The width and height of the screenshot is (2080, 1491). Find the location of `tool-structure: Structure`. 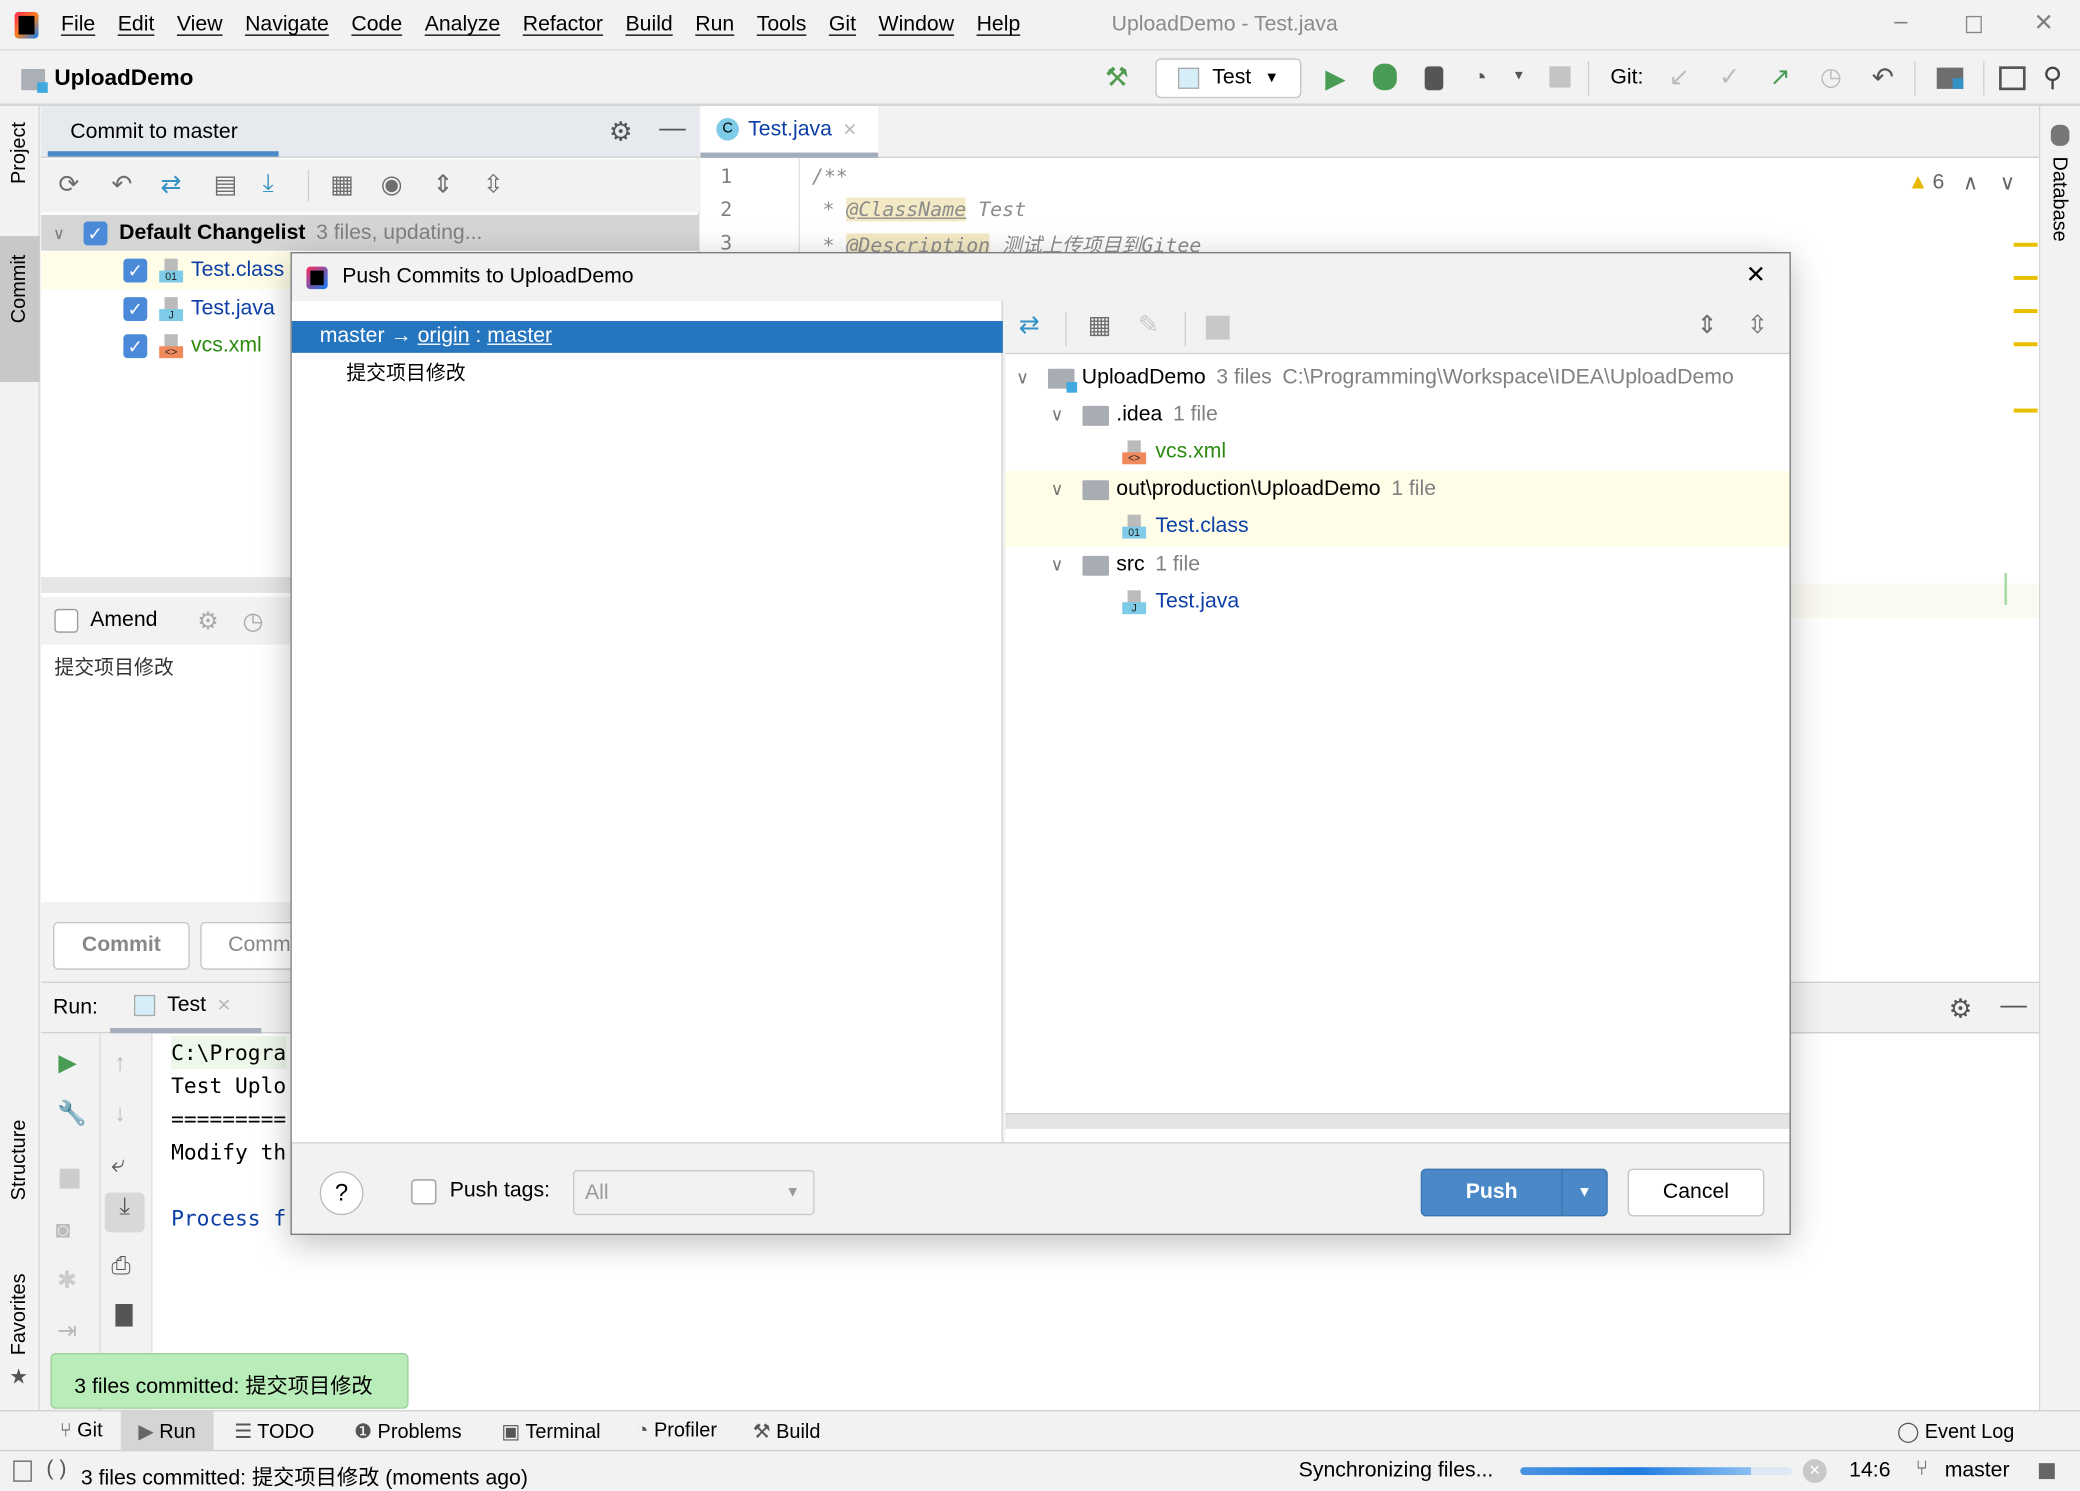

tool-structure: Structure is located at coordinates (19, 1160).